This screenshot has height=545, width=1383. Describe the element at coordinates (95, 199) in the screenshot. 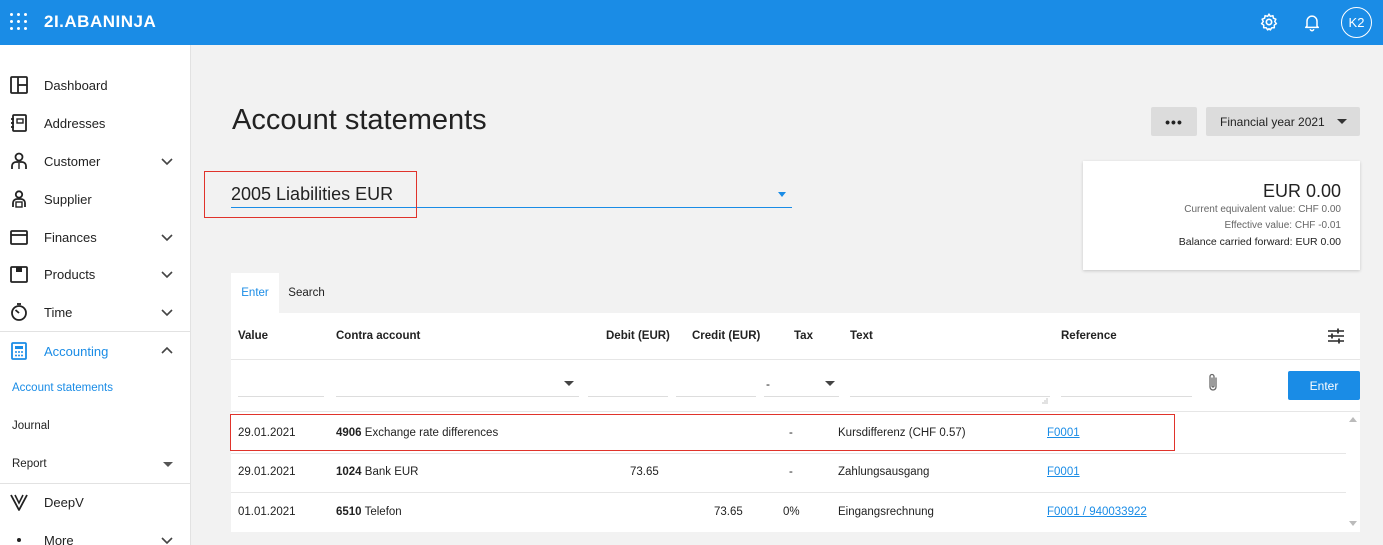

I see `sidebar-item-supplier: Supplier` at that location.